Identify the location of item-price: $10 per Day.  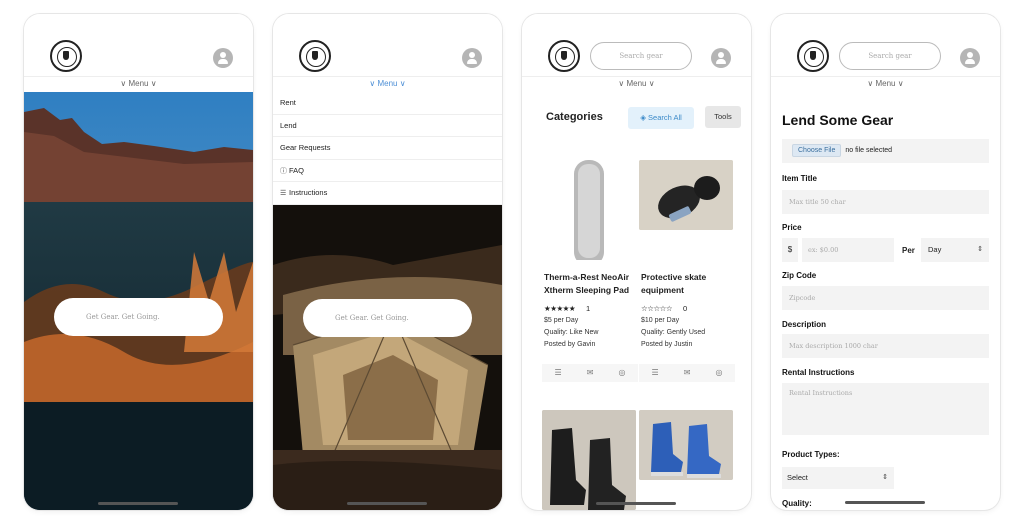
(660, 320).